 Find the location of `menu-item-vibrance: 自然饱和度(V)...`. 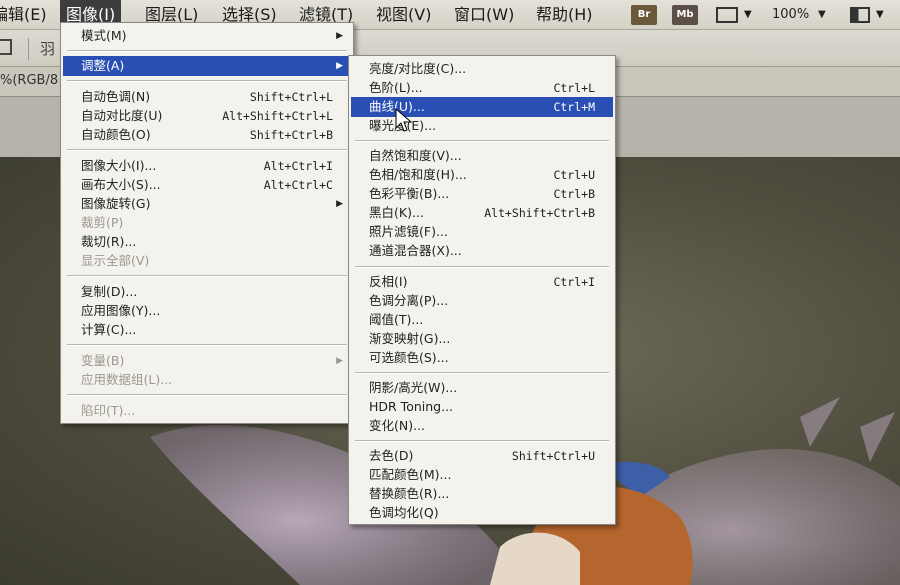

menu-item-vibrance: 自然饱和度(V)... is located at coordinates (482, 156).